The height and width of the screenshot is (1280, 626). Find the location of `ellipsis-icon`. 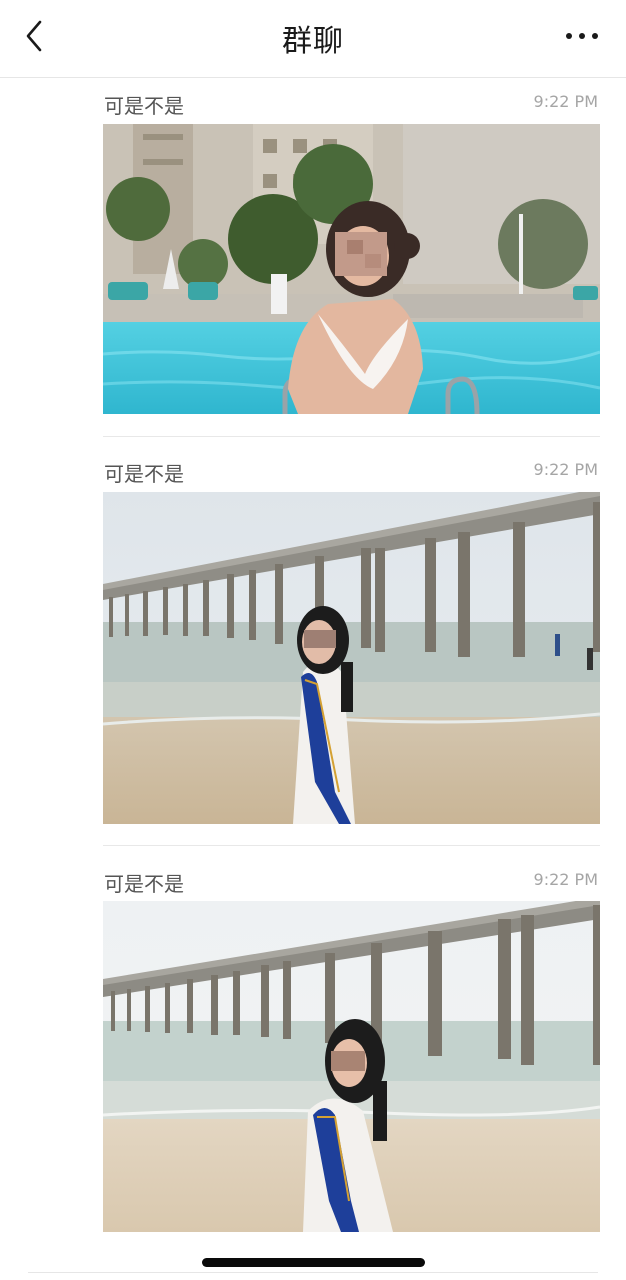

ellipsis-icon is located at coordinates (582, 36).